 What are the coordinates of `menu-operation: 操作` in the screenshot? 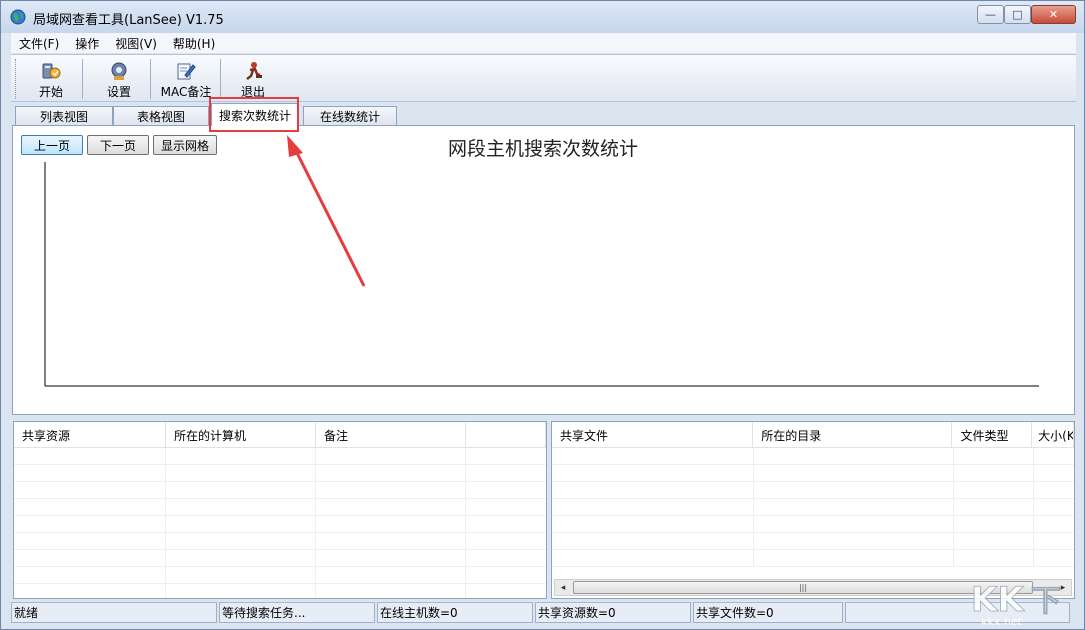 It's located at (87, 43).